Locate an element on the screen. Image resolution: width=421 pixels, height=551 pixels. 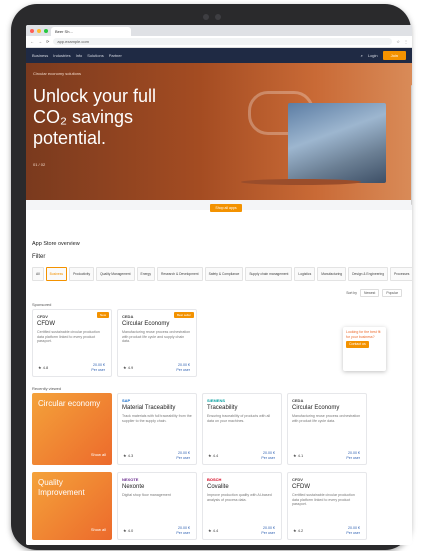
nav-item: Business is located at coordinates (40, 55).